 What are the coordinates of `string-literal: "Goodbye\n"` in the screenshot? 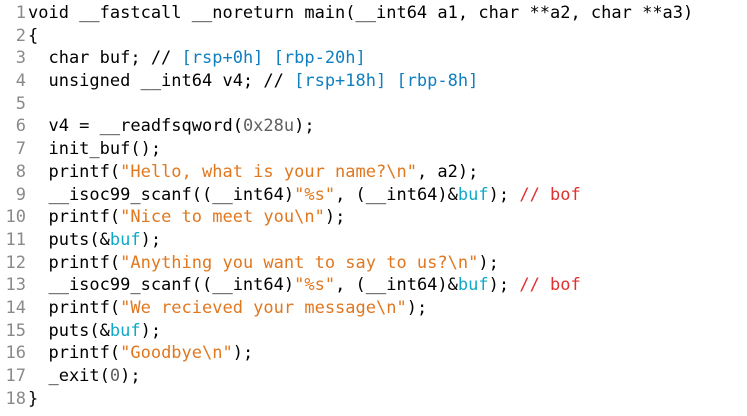 It's located at (176, 353).